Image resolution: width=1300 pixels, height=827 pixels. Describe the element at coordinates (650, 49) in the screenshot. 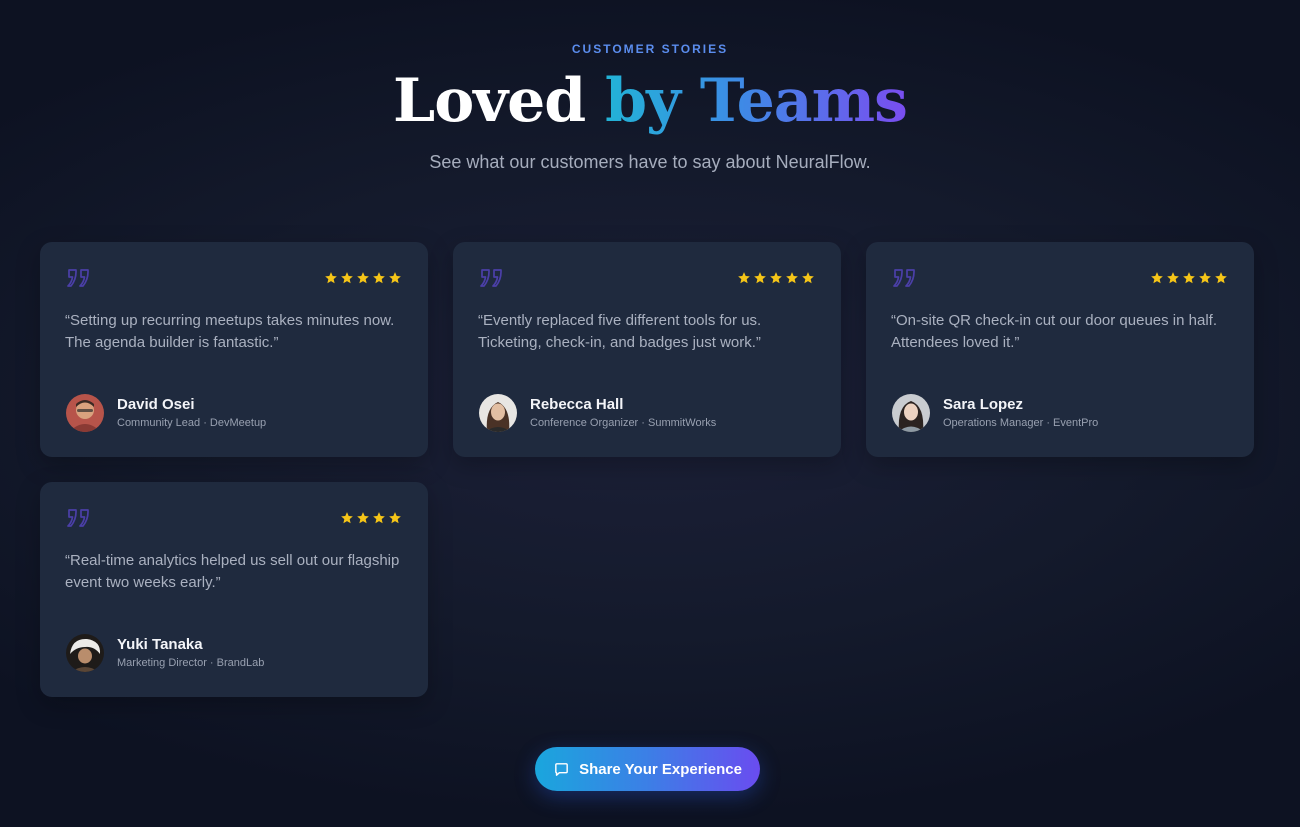

I see `section-eyebrow: CUSTOMER STORIES` at that location.